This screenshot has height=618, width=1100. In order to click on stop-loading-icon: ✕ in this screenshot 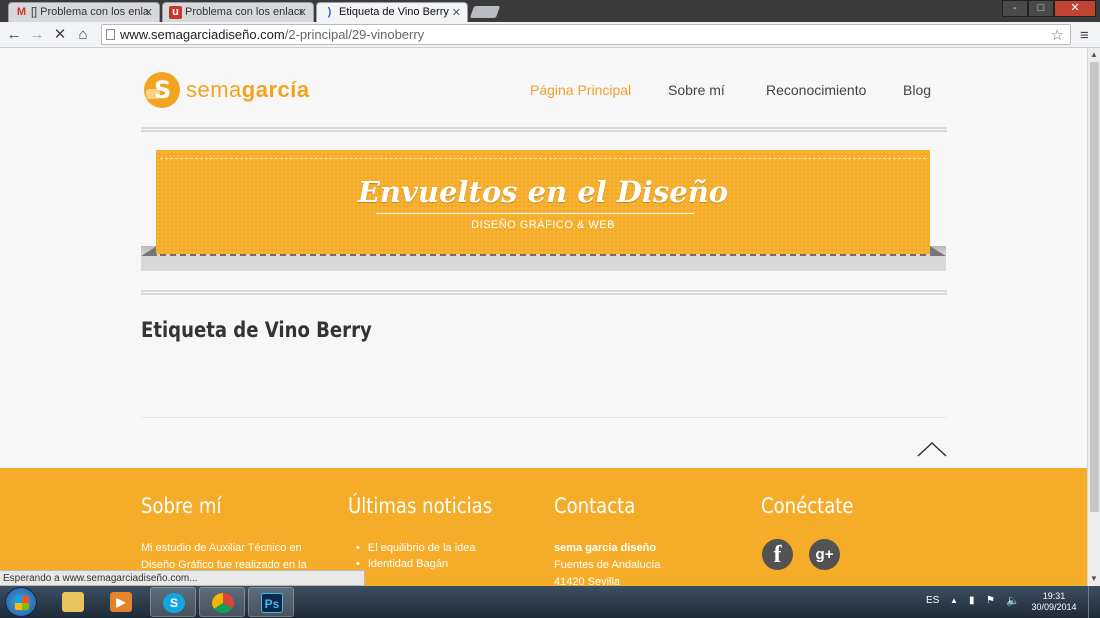, I will do `click(60, 35)`.